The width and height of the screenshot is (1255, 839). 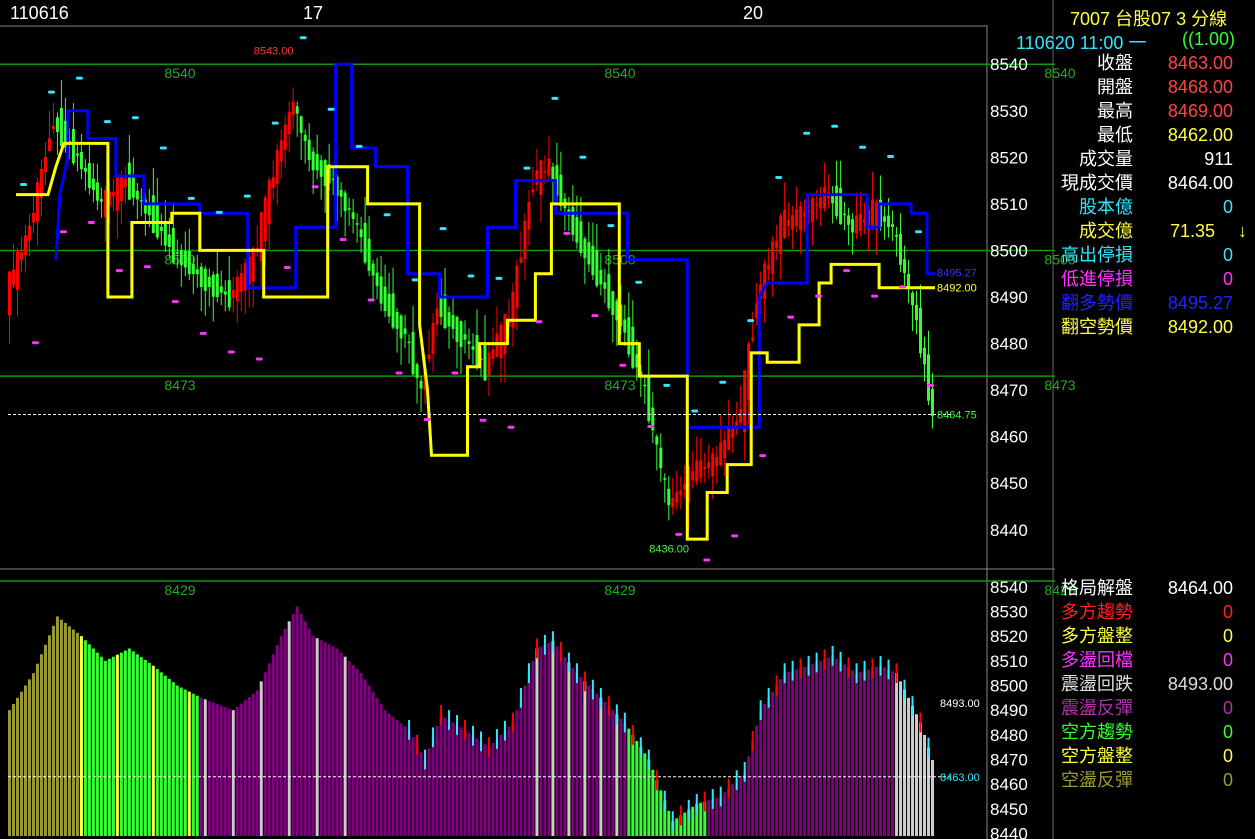 What do you see at coordinates (1009, 832) in the screenshot?
I see `y-tick-label: 8440` at bounding box center [1009, 832].